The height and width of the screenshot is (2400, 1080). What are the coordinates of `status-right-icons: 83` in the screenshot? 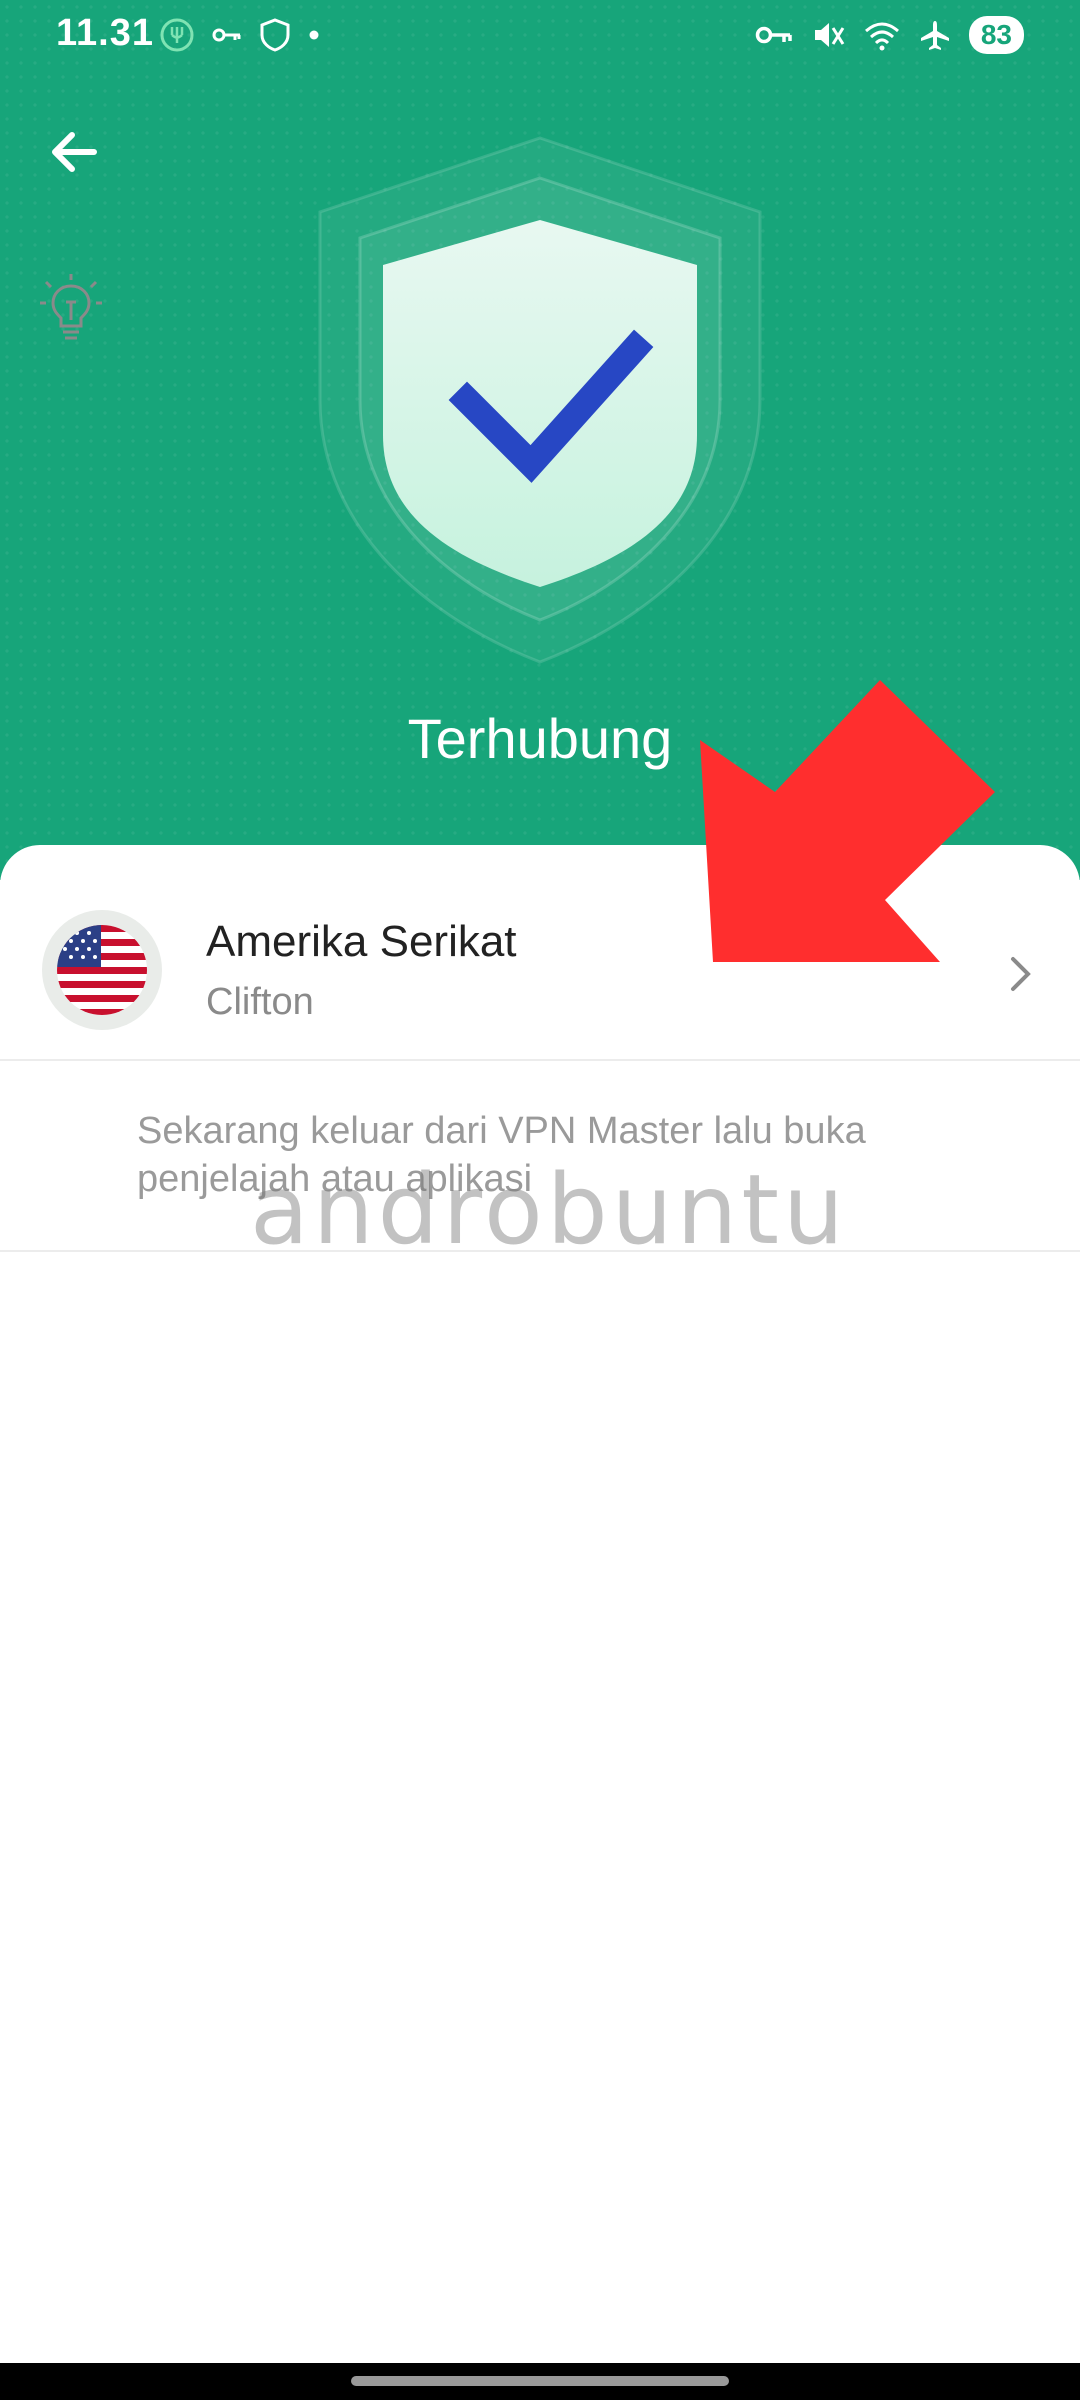 It's located at (889, 35).